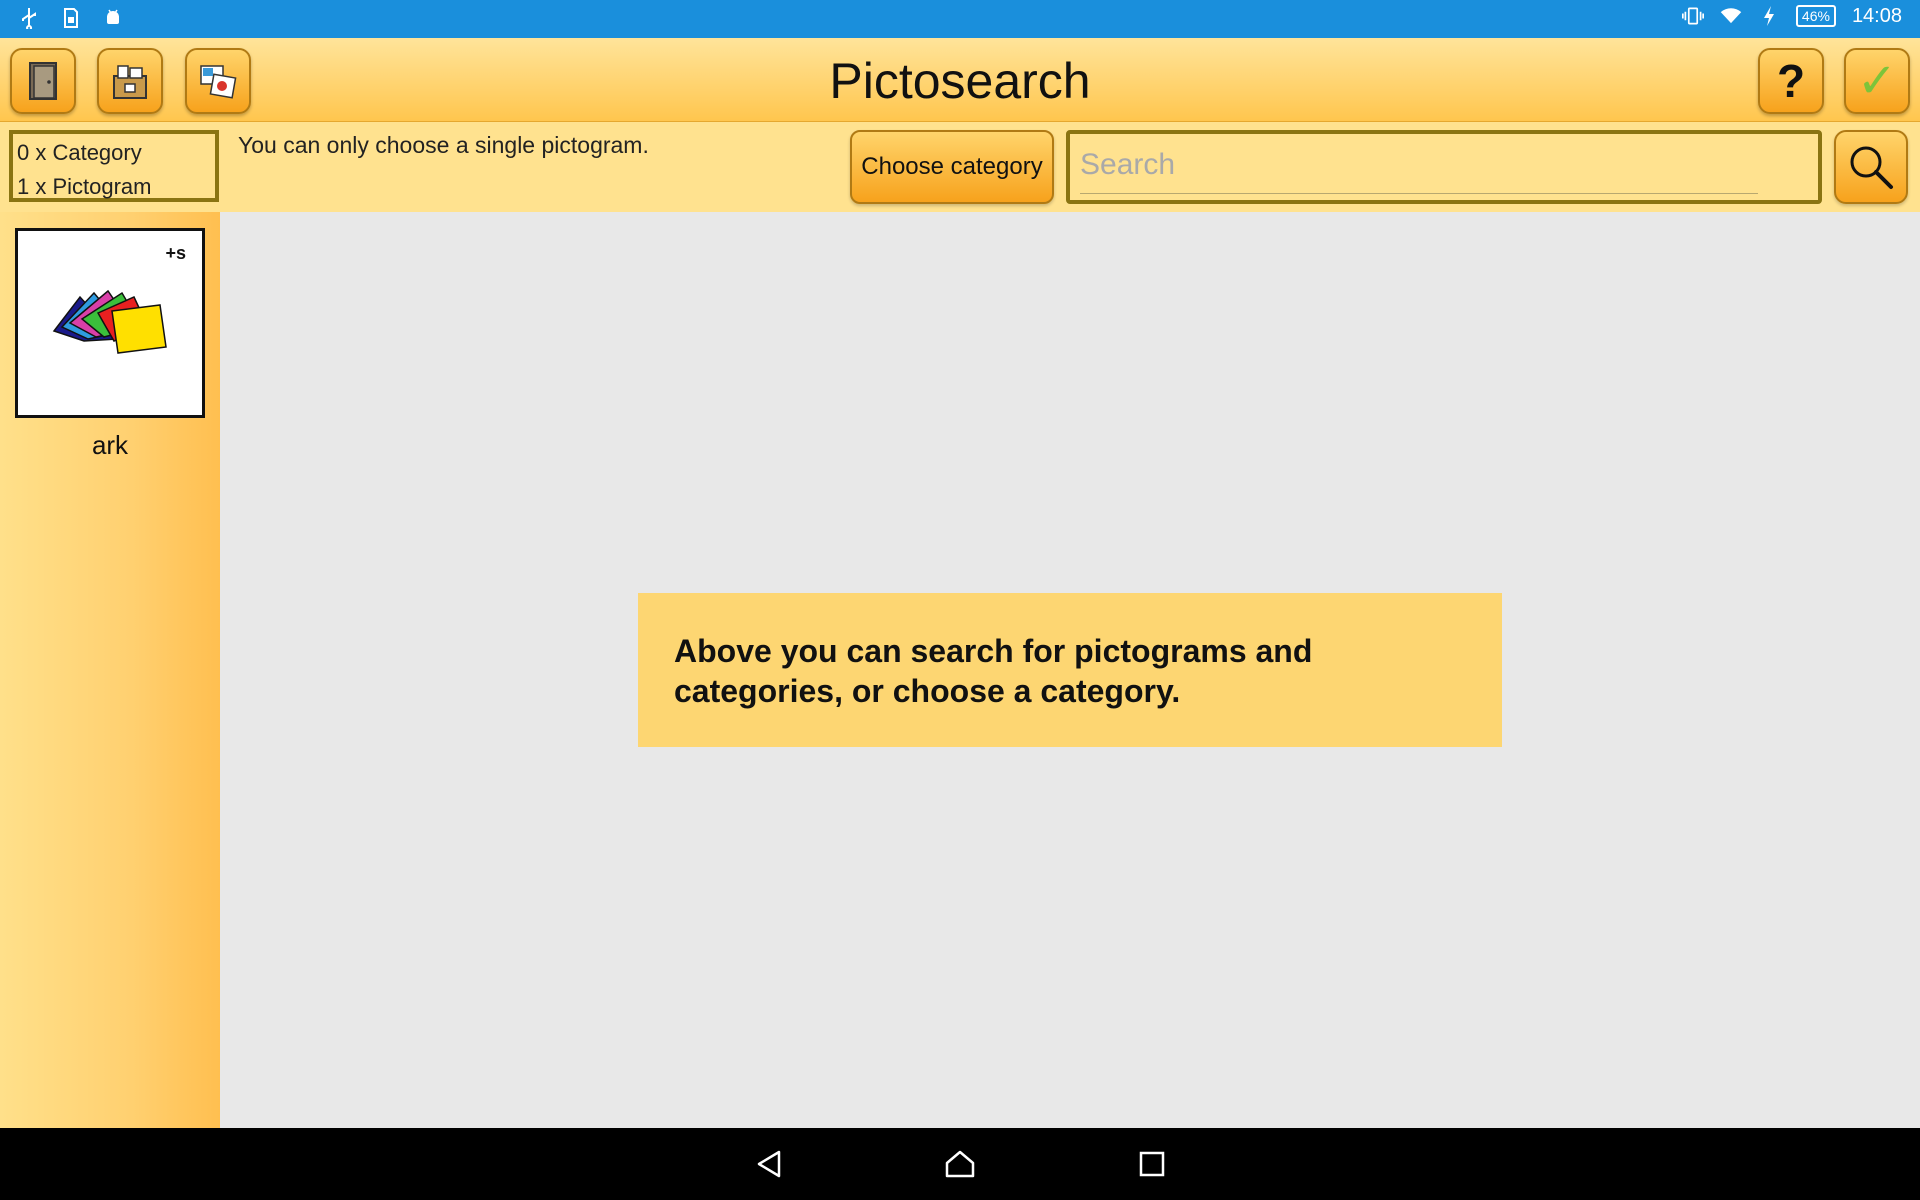 The width and height of the screenshot is (1920, 1200). I want to click on category-count: 0 x Category, so click(79, 152).